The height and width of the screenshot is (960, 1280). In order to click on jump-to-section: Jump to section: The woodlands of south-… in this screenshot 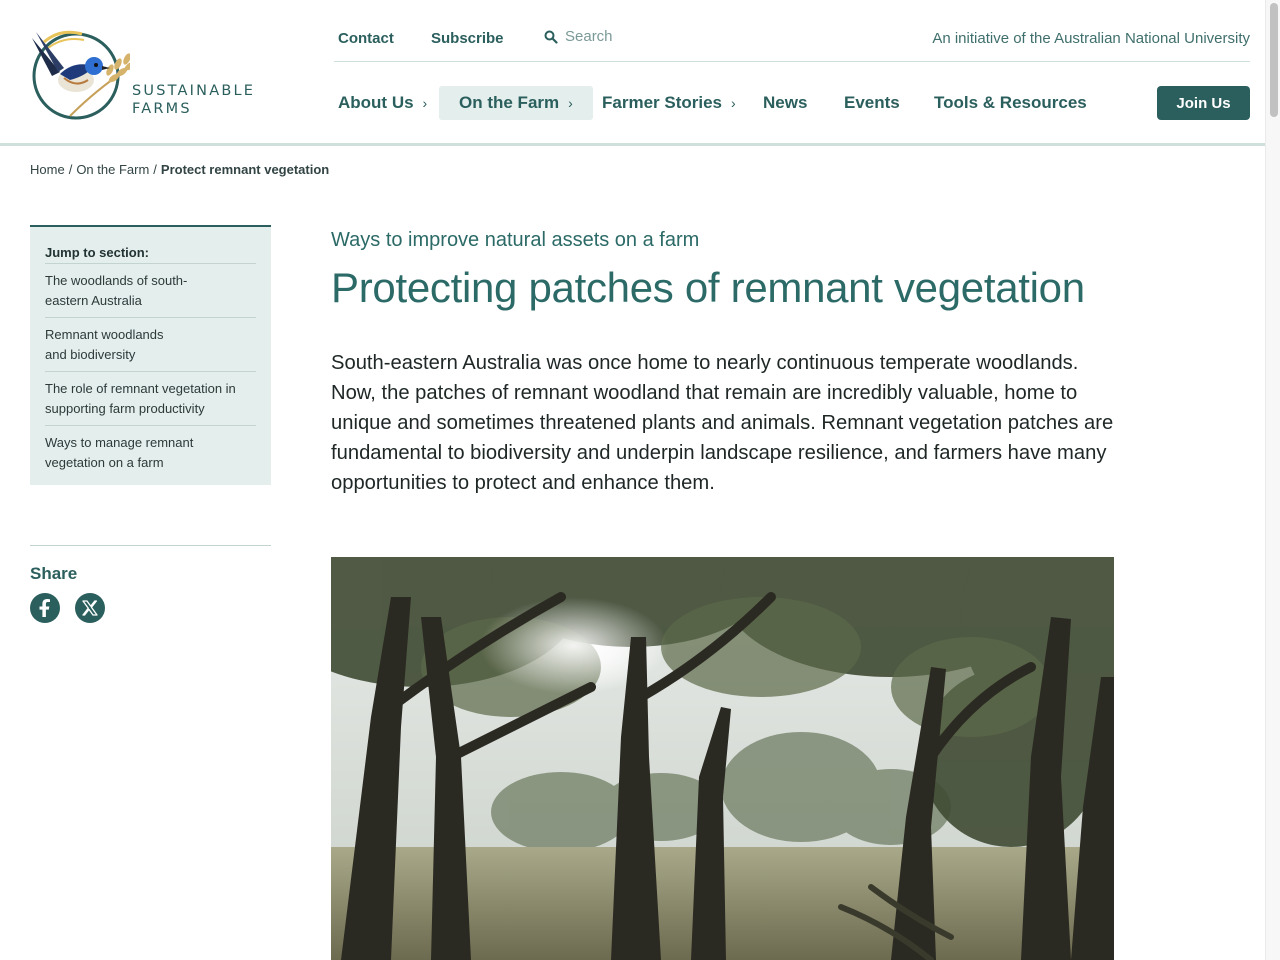, I will do `click(150, 355)`.